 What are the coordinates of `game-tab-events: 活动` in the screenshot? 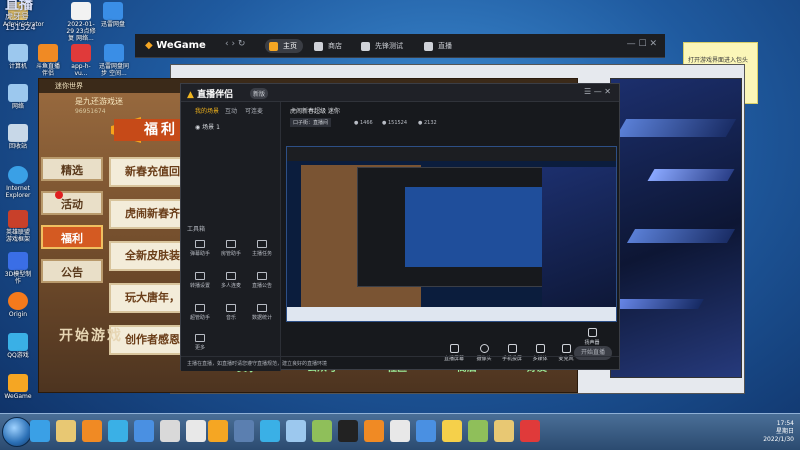 It's located at (72, 203).